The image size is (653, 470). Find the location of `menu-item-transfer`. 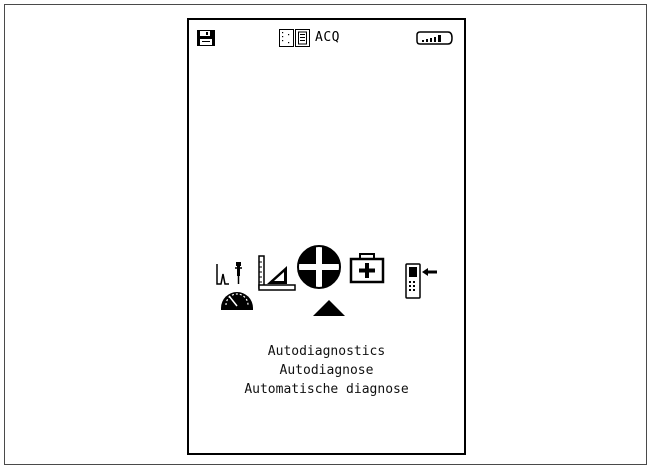

menu-item-transfer is located at coordinates (422, 282).